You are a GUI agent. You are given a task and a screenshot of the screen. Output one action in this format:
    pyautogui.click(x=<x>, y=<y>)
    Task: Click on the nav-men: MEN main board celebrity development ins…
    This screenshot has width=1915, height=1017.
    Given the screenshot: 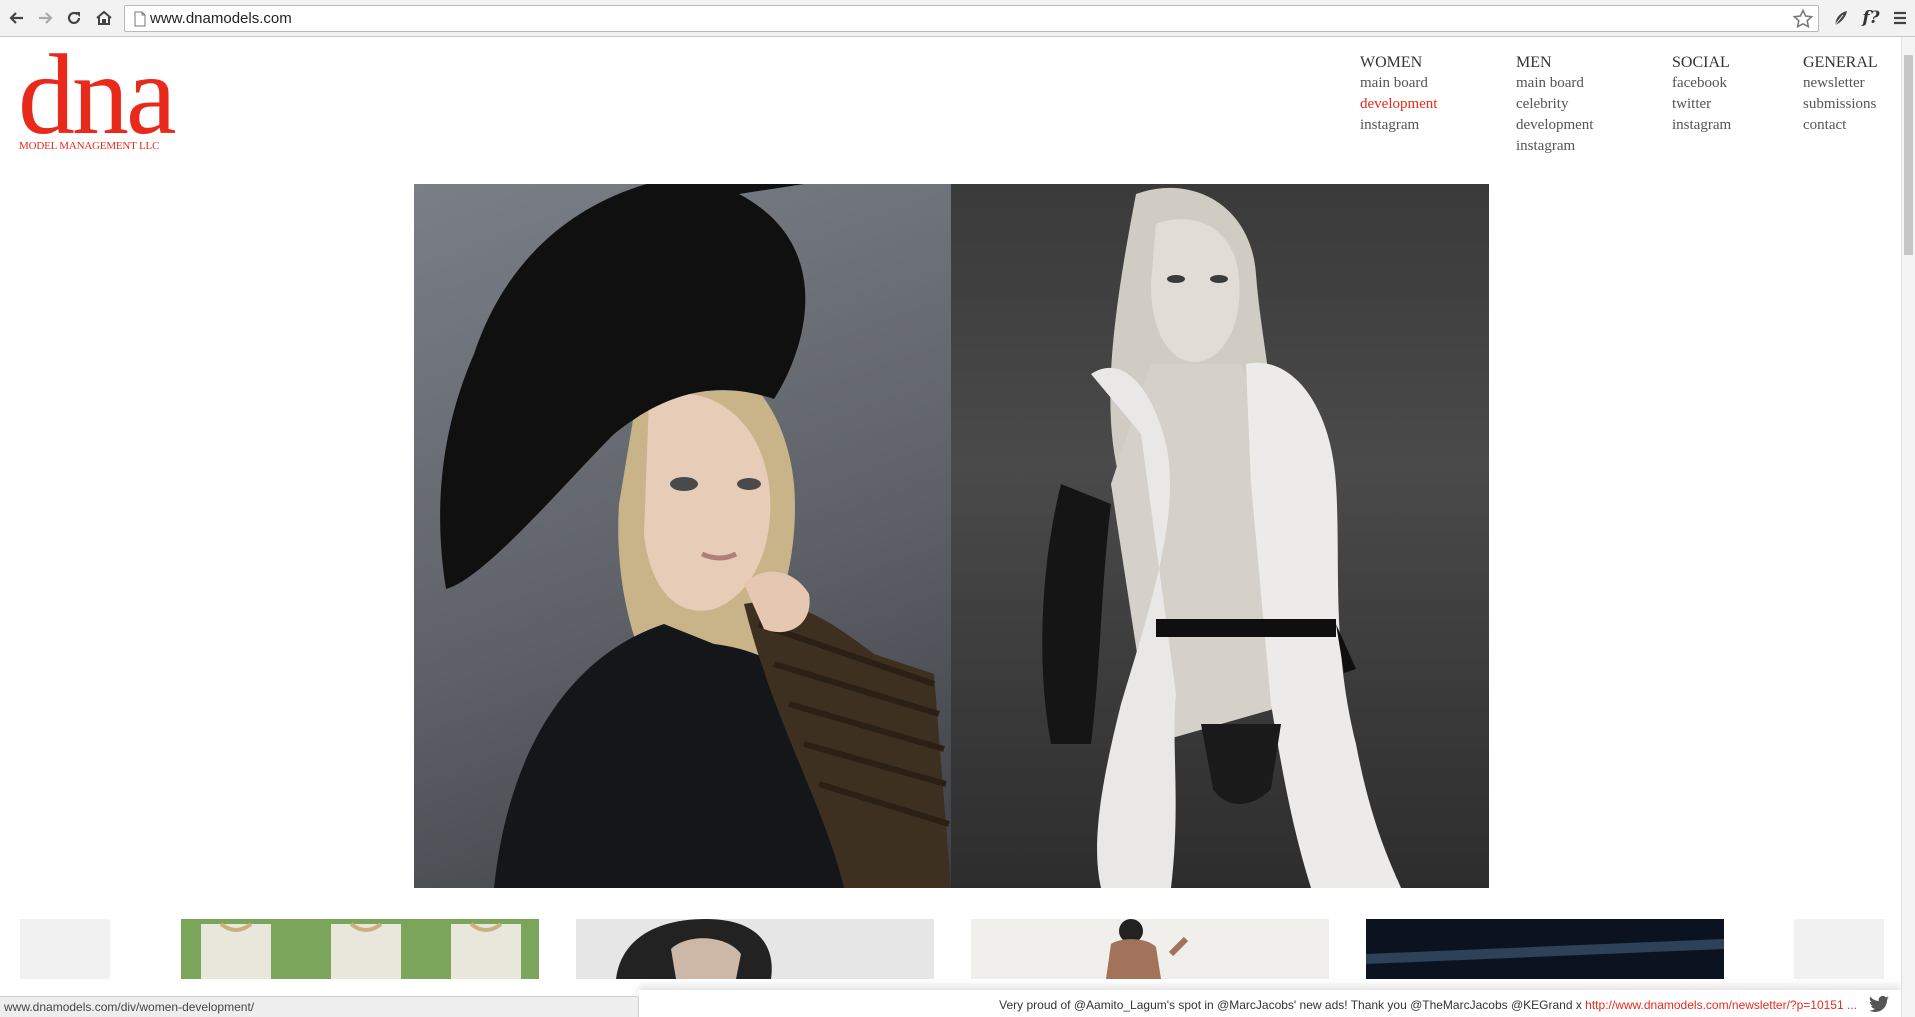 What is the action you would take?
    pyautogui.click(x=1554, y=104)
    